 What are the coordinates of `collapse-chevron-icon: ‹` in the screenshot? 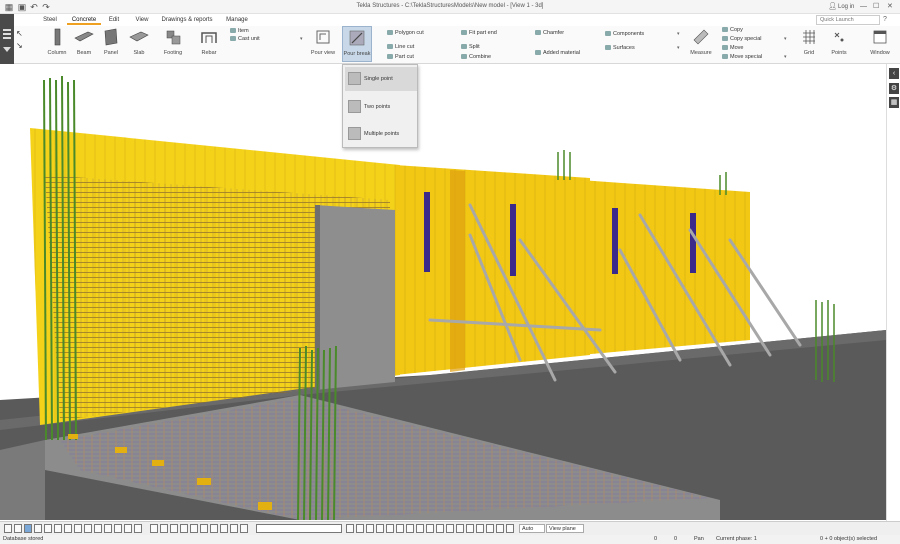 It's located at (894, 73).